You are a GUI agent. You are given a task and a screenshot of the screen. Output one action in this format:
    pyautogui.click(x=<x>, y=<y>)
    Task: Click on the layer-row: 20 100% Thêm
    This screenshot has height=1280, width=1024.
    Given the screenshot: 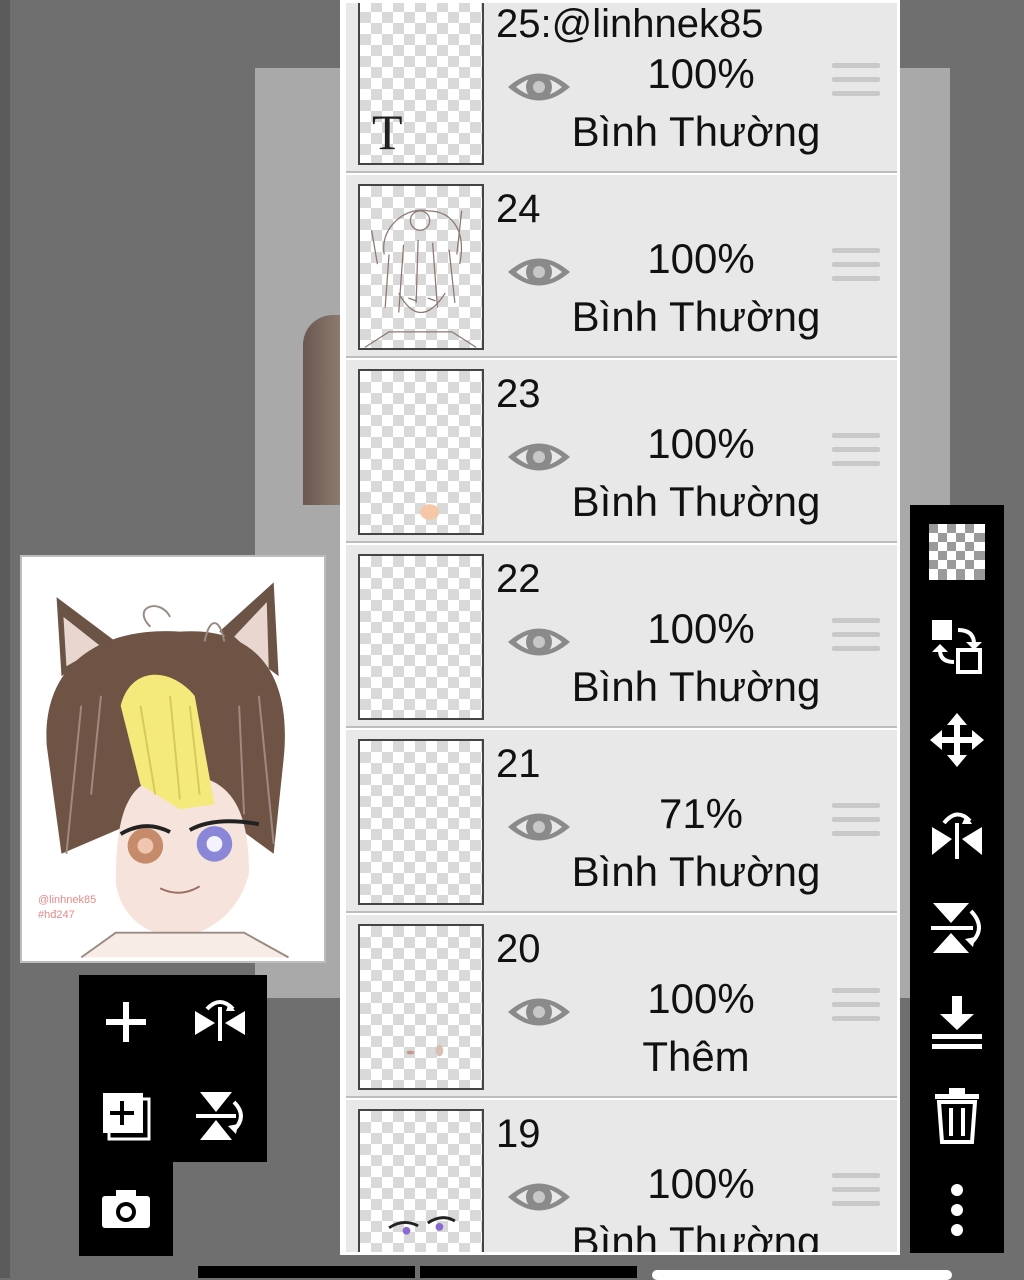 What is the action you would take?
    pyautogui.click(x=621, y=1006)
    